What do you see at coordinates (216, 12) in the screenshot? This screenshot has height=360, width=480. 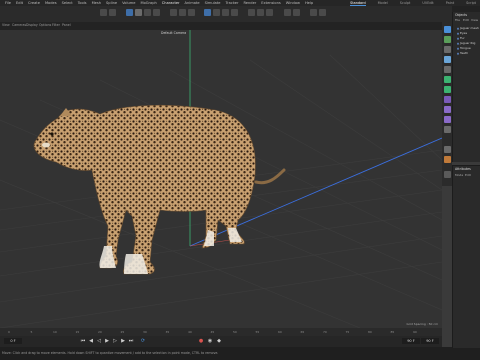 I see `points-mode-icon` at bounding box center [216, 12].